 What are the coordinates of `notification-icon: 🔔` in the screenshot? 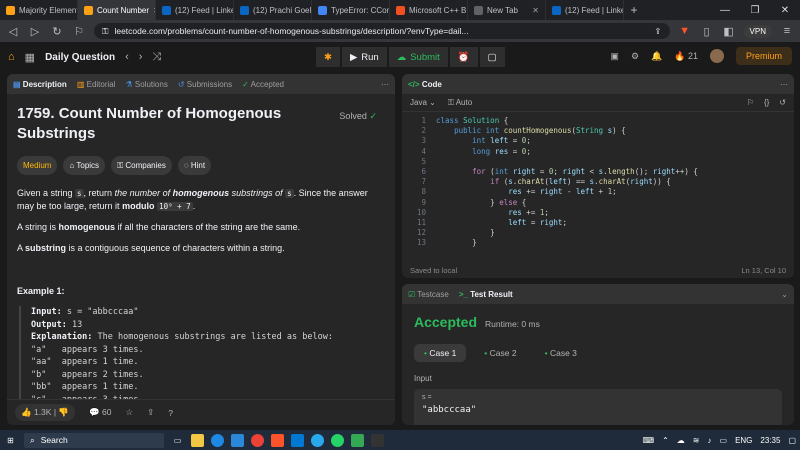 It's located at (656, 56).